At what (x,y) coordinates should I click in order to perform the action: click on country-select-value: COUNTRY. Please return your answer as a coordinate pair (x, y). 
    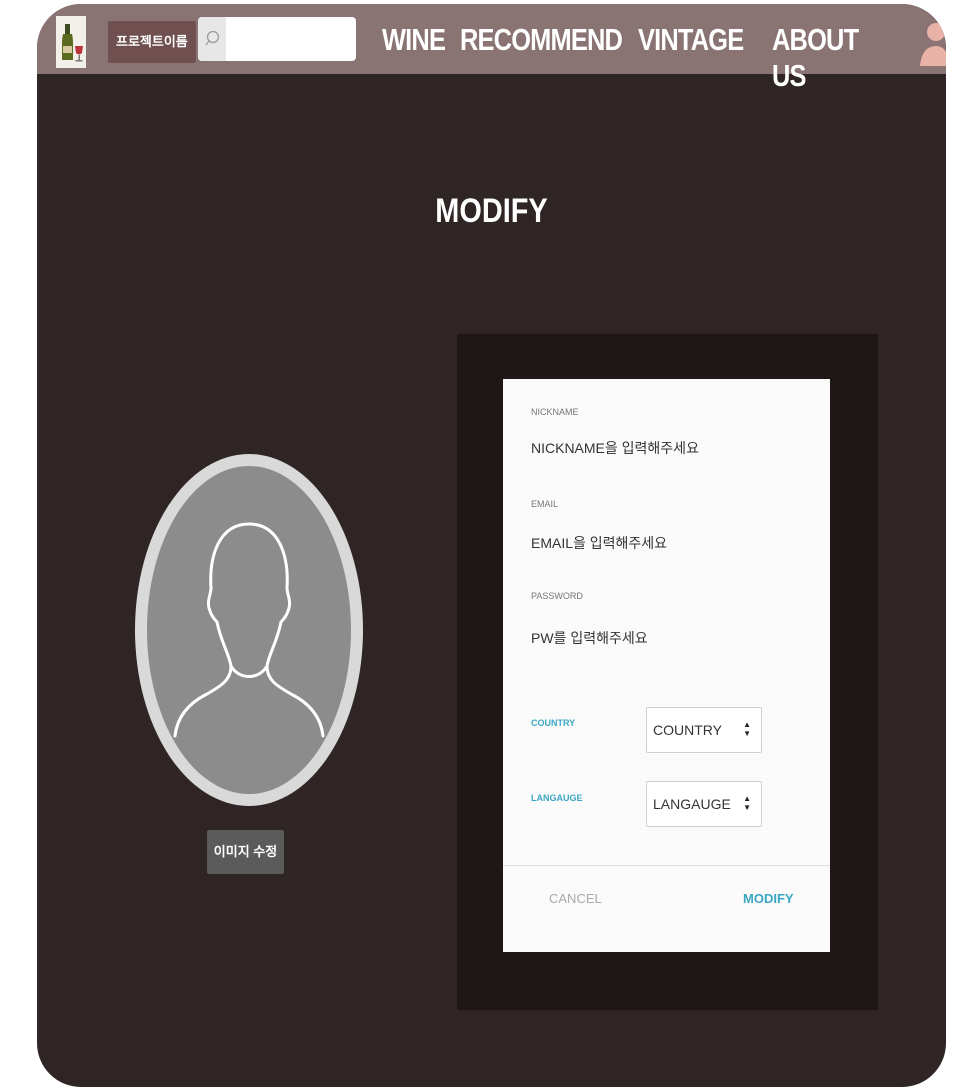
    Looking at the image, I should click on (687, 730).